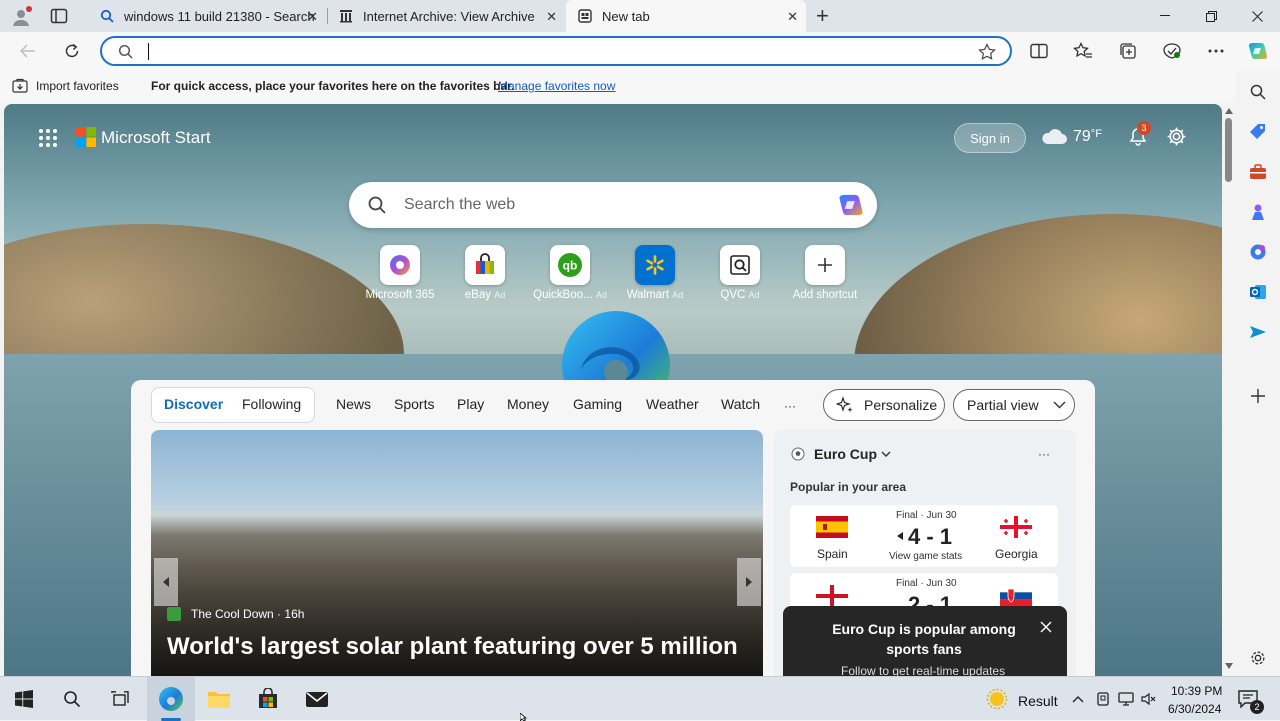 This screenshot has height=721, width=1280. Describe the element at coordinates (28, 51) in the screenshot. I see `back-icon` at that location.